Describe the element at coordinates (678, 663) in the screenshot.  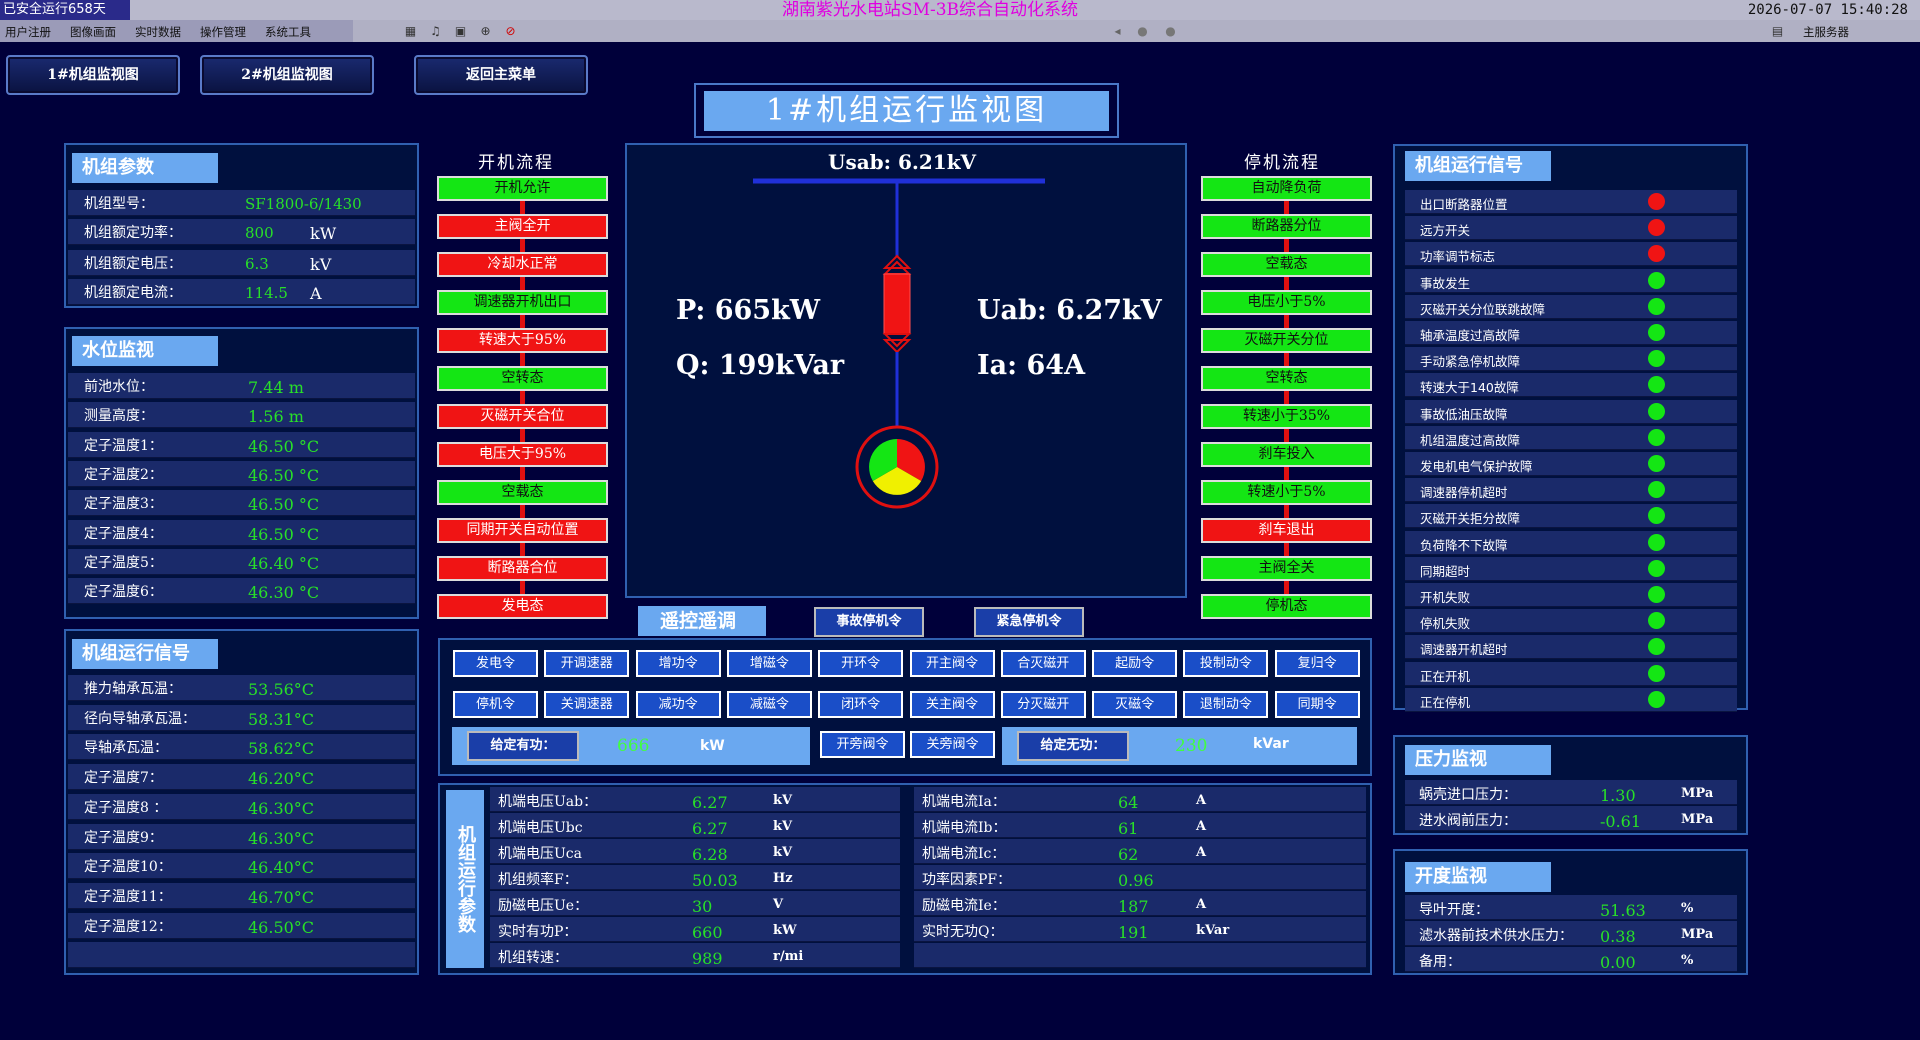
I see `command-button: 增功令` at that location.